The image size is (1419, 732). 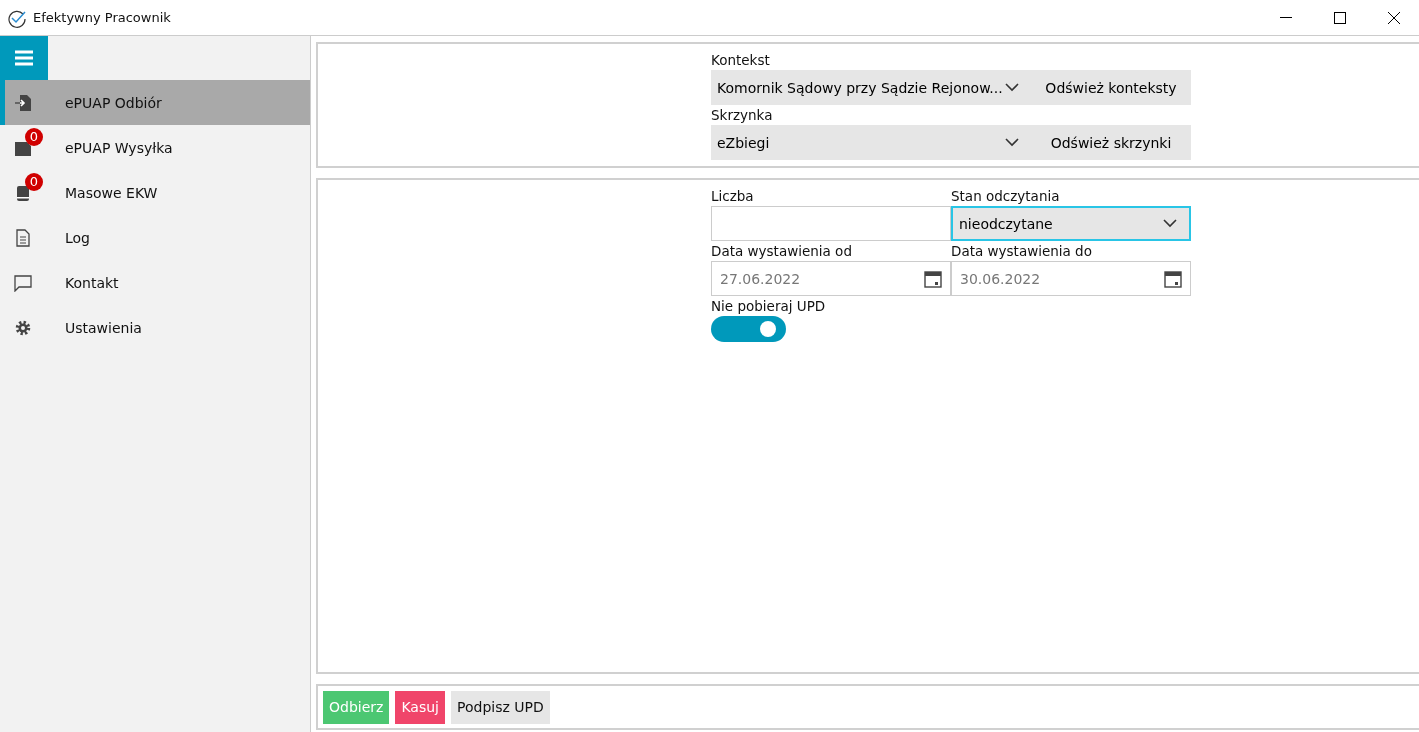 What do you see at coordinates (733, 196) in the screenshot?
I see `field-label: Liczba` at bounding box center [733, 196].